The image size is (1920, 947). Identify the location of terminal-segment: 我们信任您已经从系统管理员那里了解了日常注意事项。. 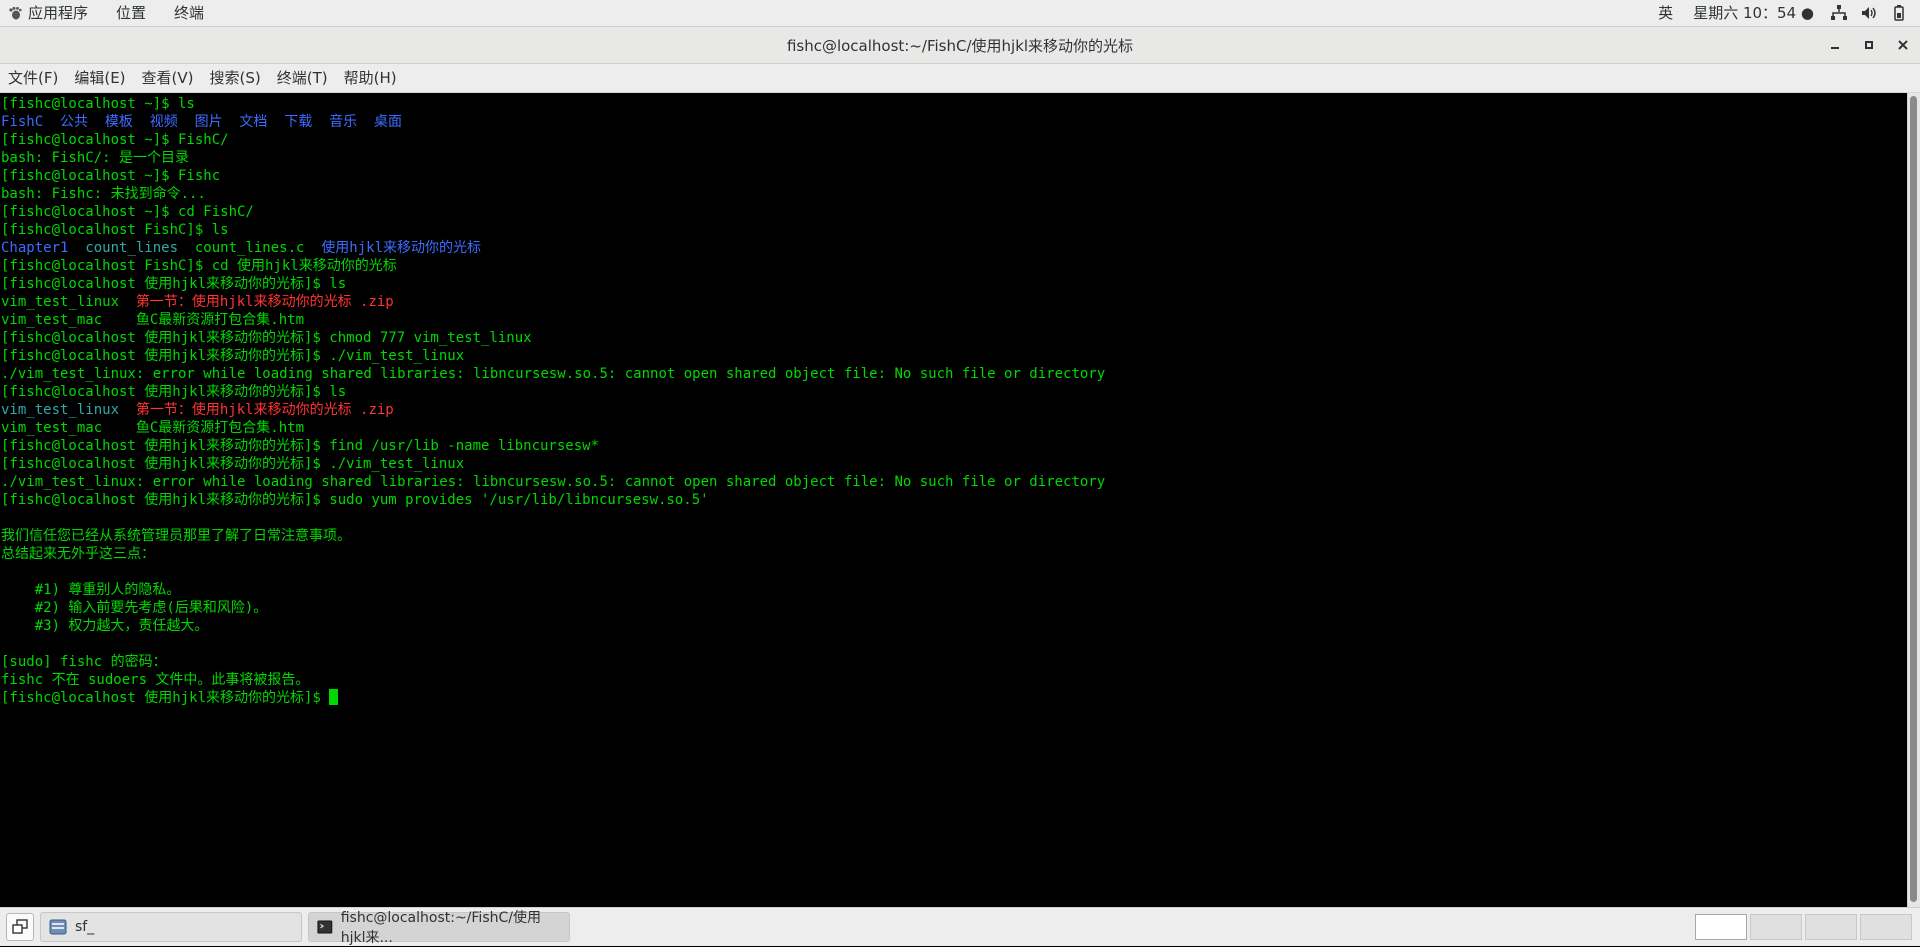
(176, 536).